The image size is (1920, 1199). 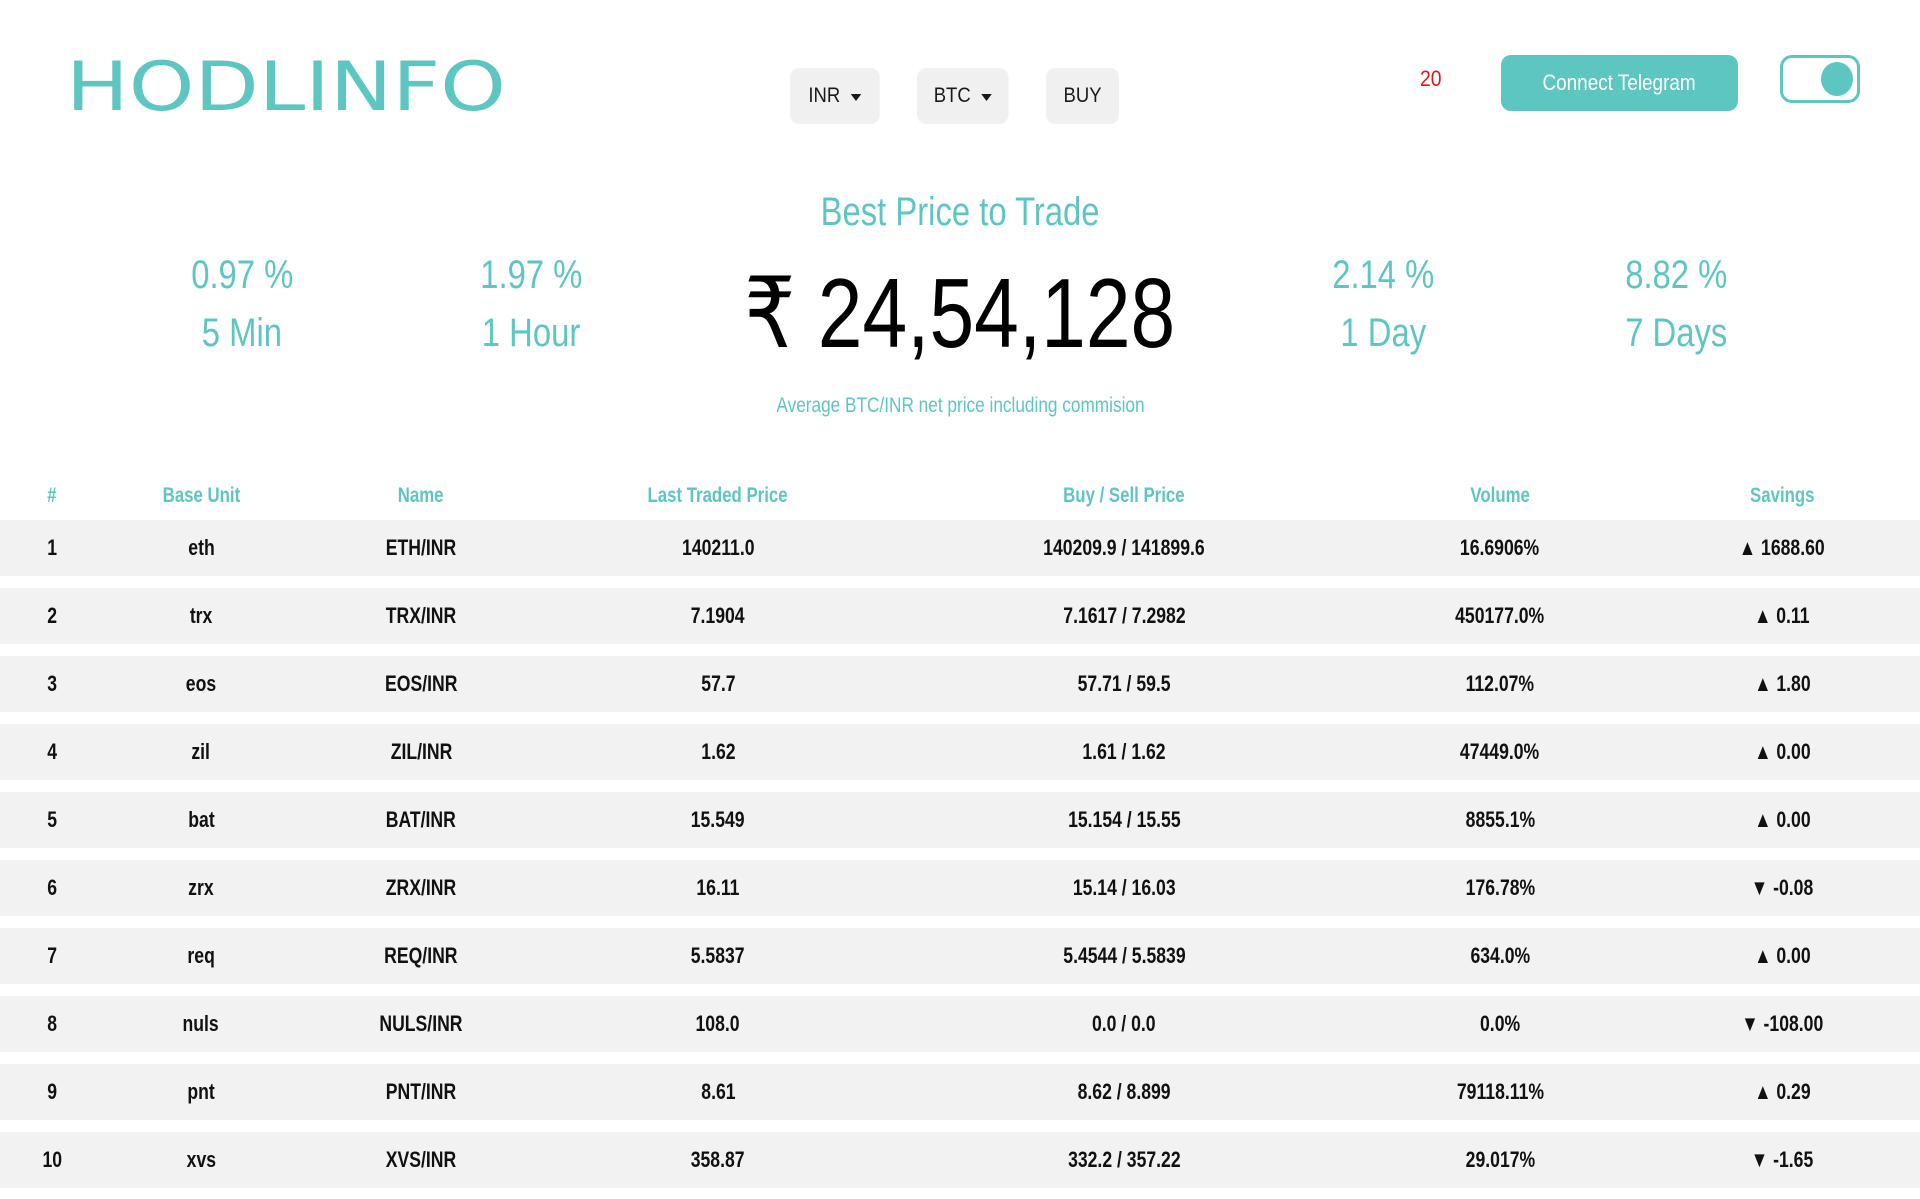 I want to click on cell-volume: 0.0%, so click(x=1500, y=1024).